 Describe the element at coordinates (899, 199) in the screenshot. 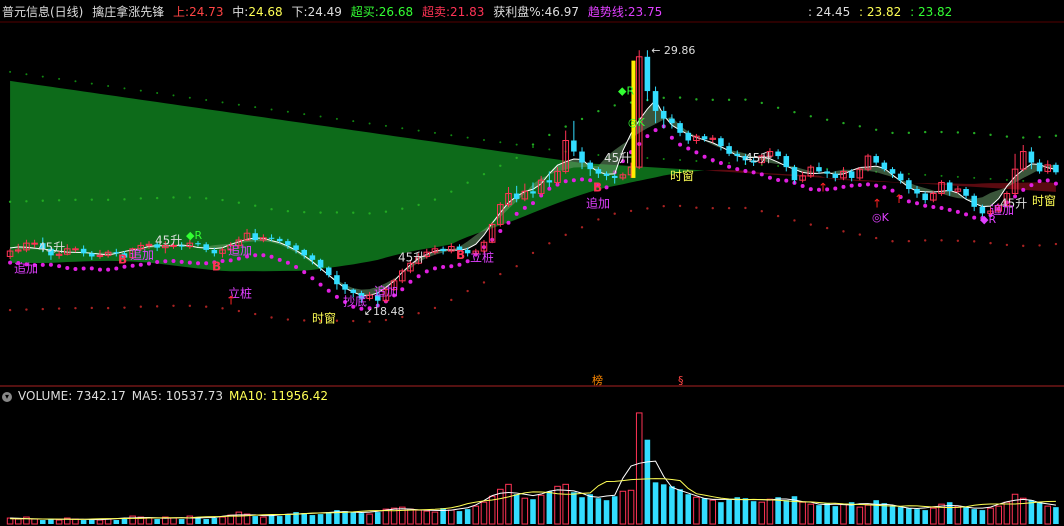

I see `up-arrow-icon: ↑` at that location.